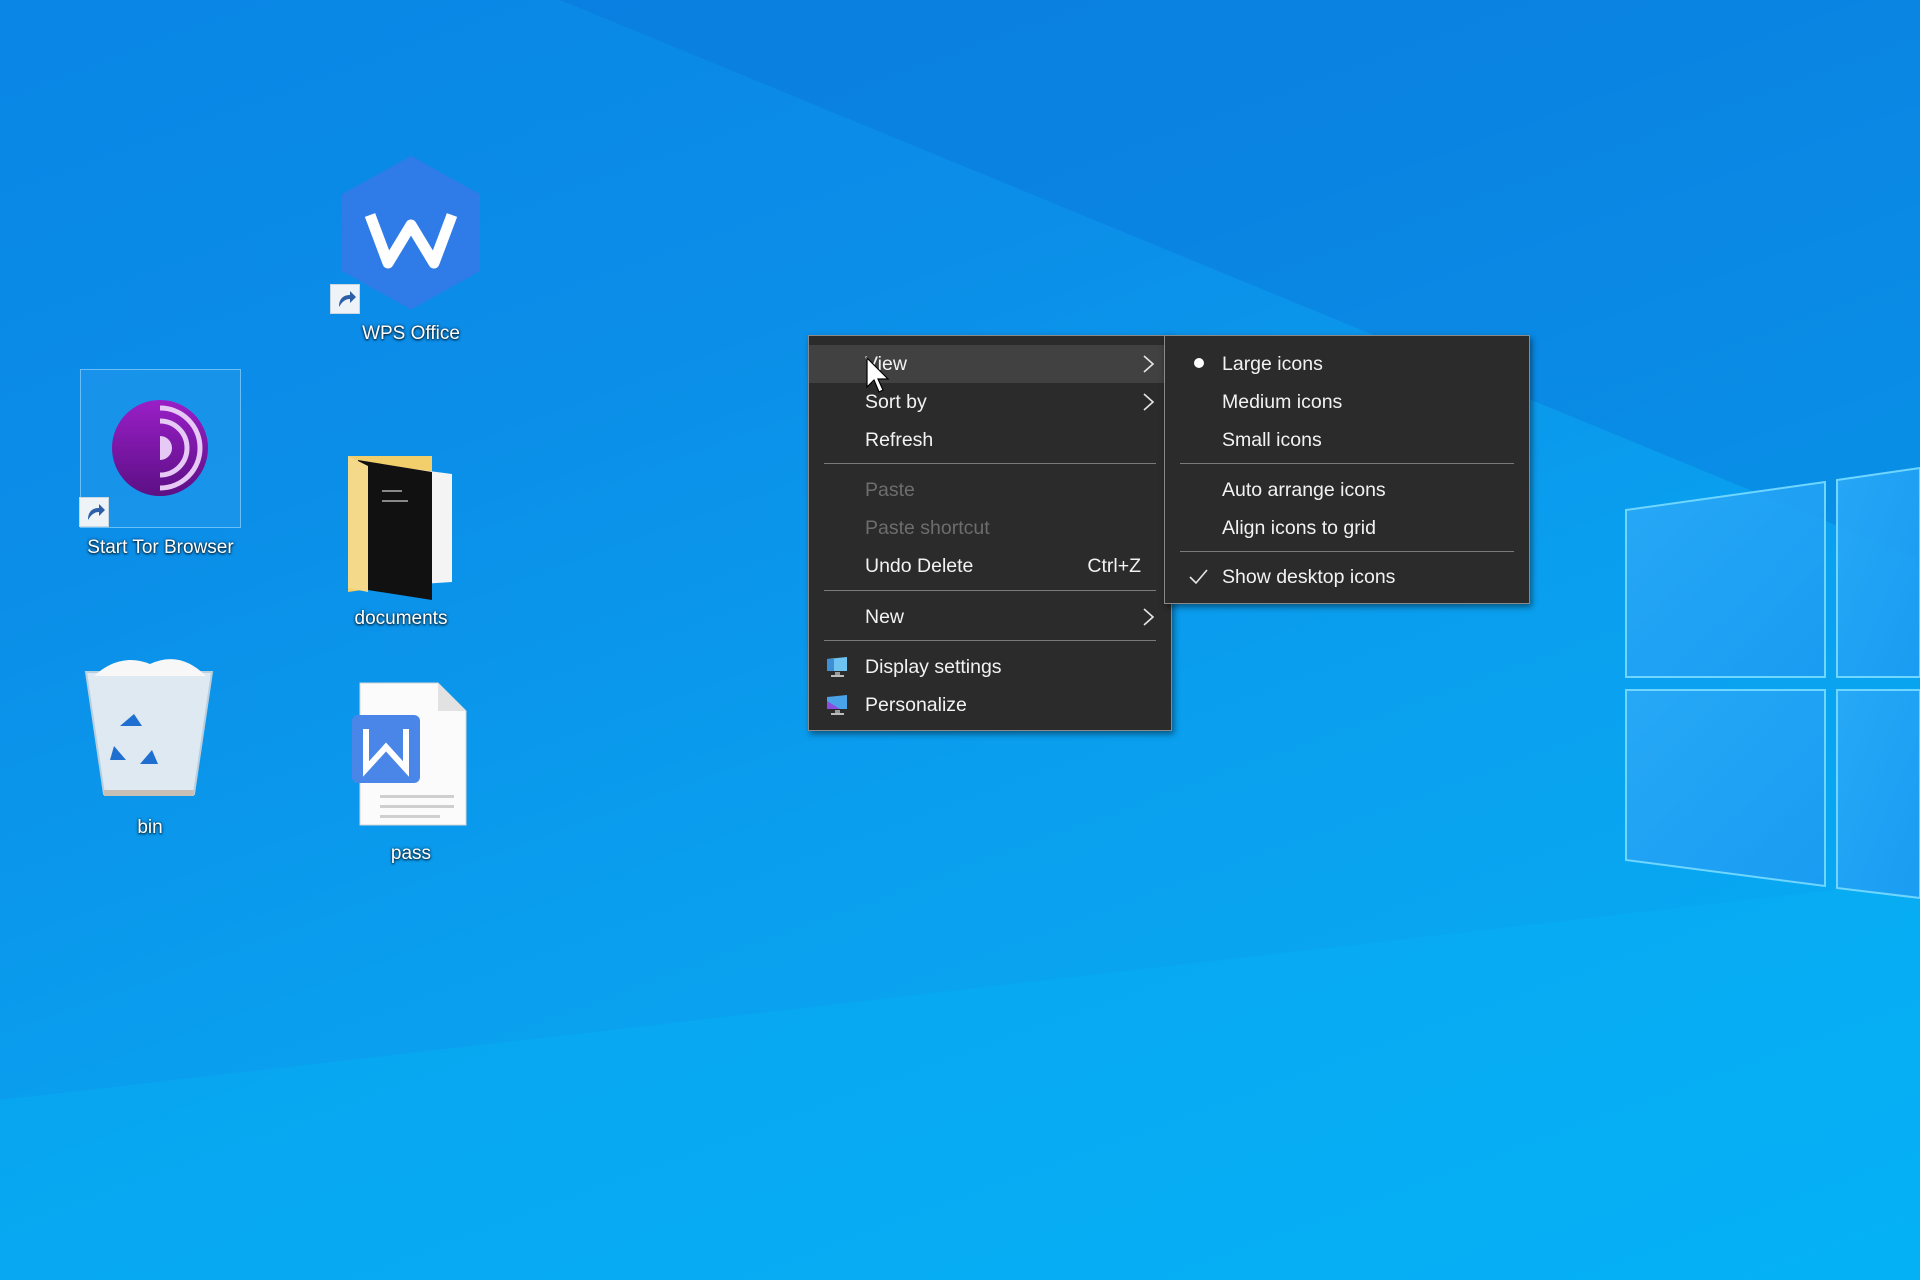 This screenshot has width=1920, height=1280. What do you see at coordinates (411, 853) in the screenshot?
I see `desktop-icon-label: pass` at bounding box center [411, 853].